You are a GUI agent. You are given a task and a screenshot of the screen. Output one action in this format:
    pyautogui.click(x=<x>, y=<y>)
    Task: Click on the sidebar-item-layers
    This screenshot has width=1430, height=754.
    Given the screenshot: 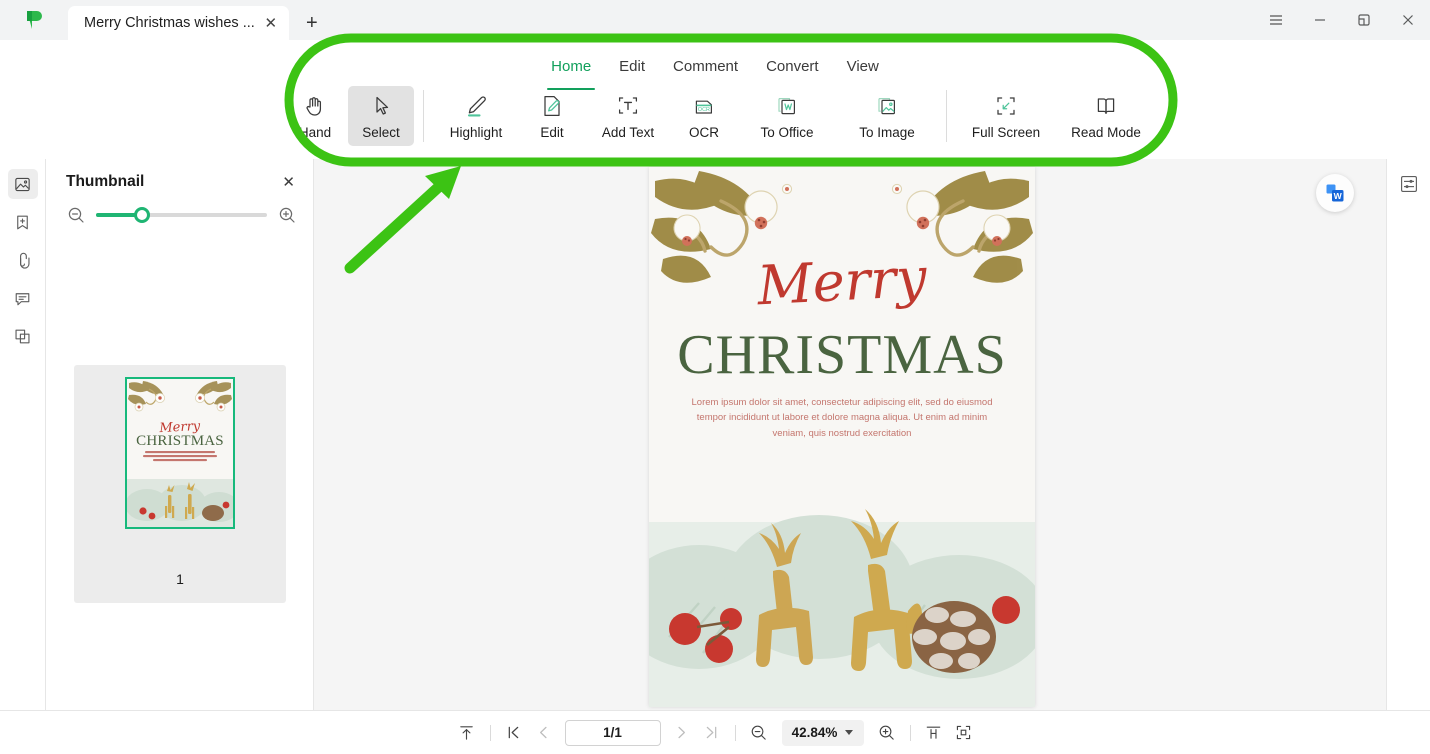 What is the action you would take?
    pyautogui.click(x=23, y=336)
    